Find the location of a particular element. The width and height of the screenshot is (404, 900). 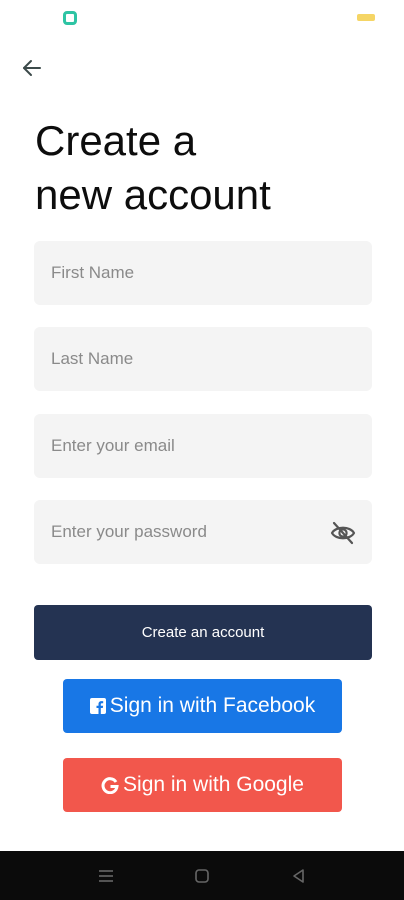

last-name-field is located at coordinates (203, 359).